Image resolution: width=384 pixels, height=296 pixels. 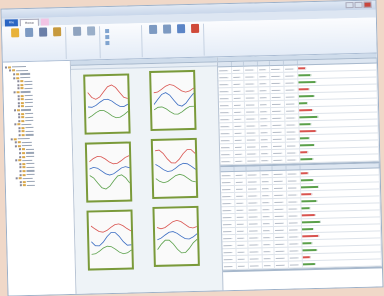 I want to click on ribbon-tab: File, so click(x=11, y=23).